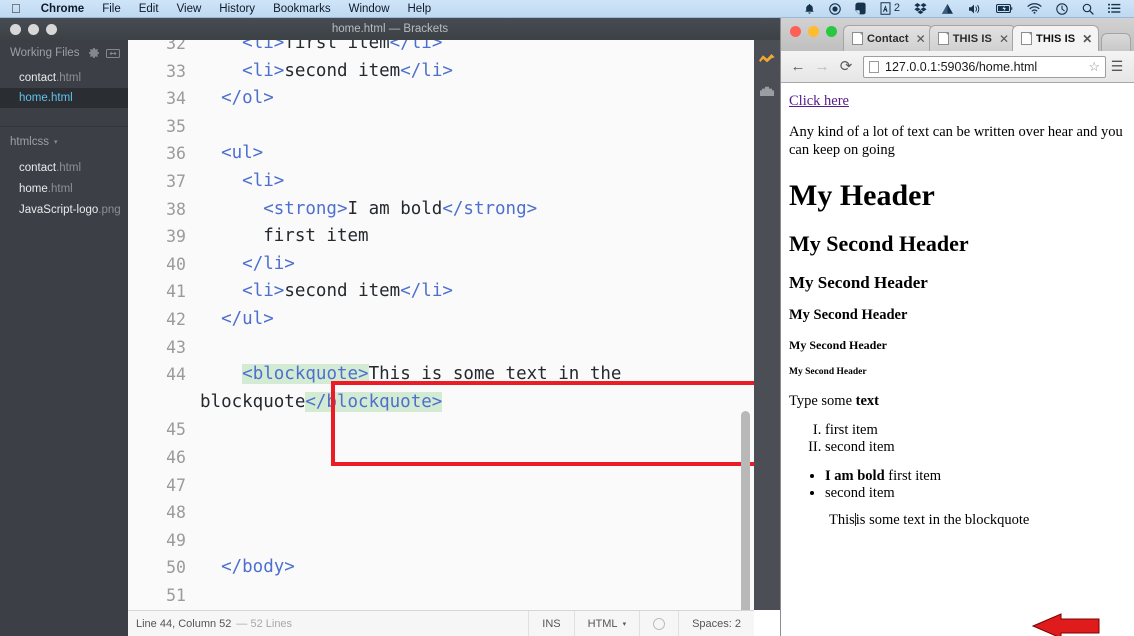 The width and height of the screenshot is (1134, 636). I want to click on project-header: htmlcss ▾, so click(64, 142).